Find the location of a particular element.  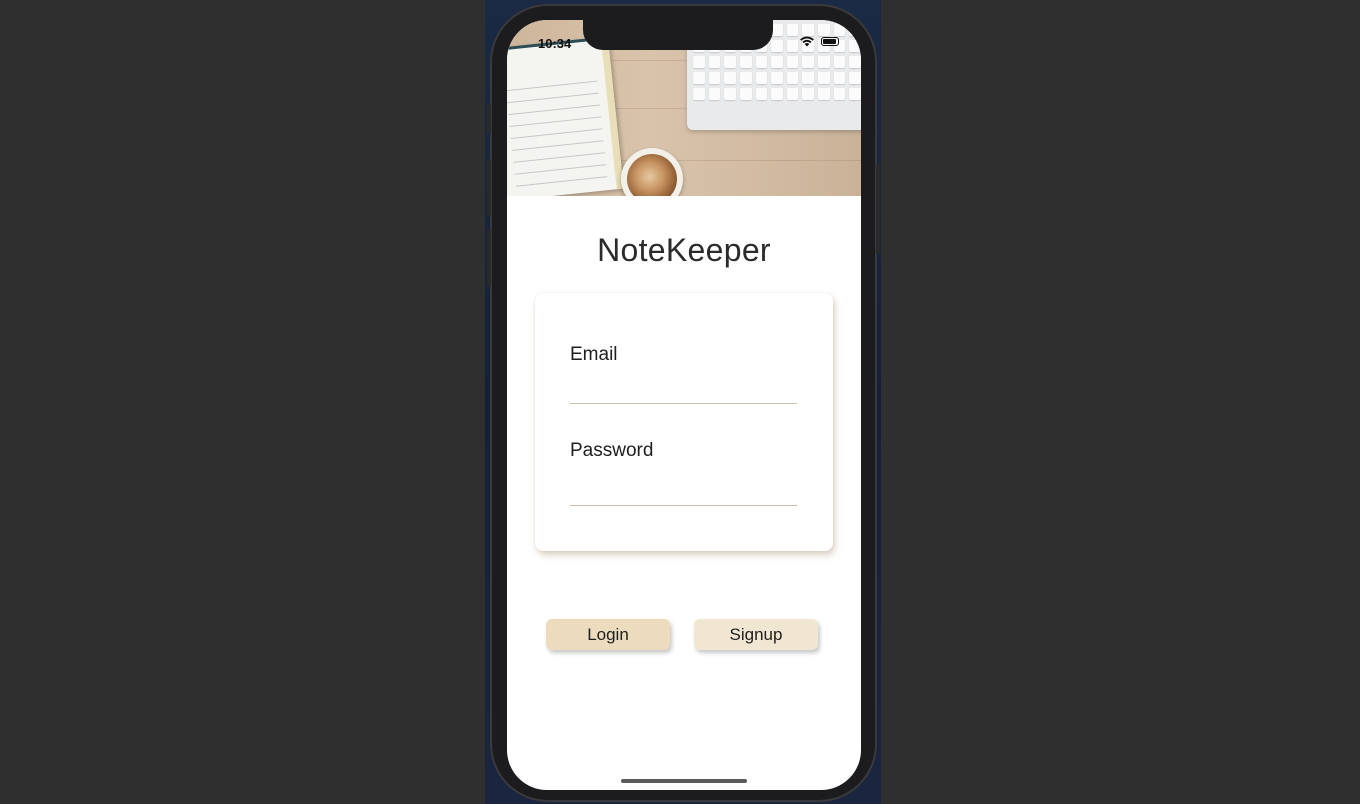

power-button is located at coordinates (878, 209).